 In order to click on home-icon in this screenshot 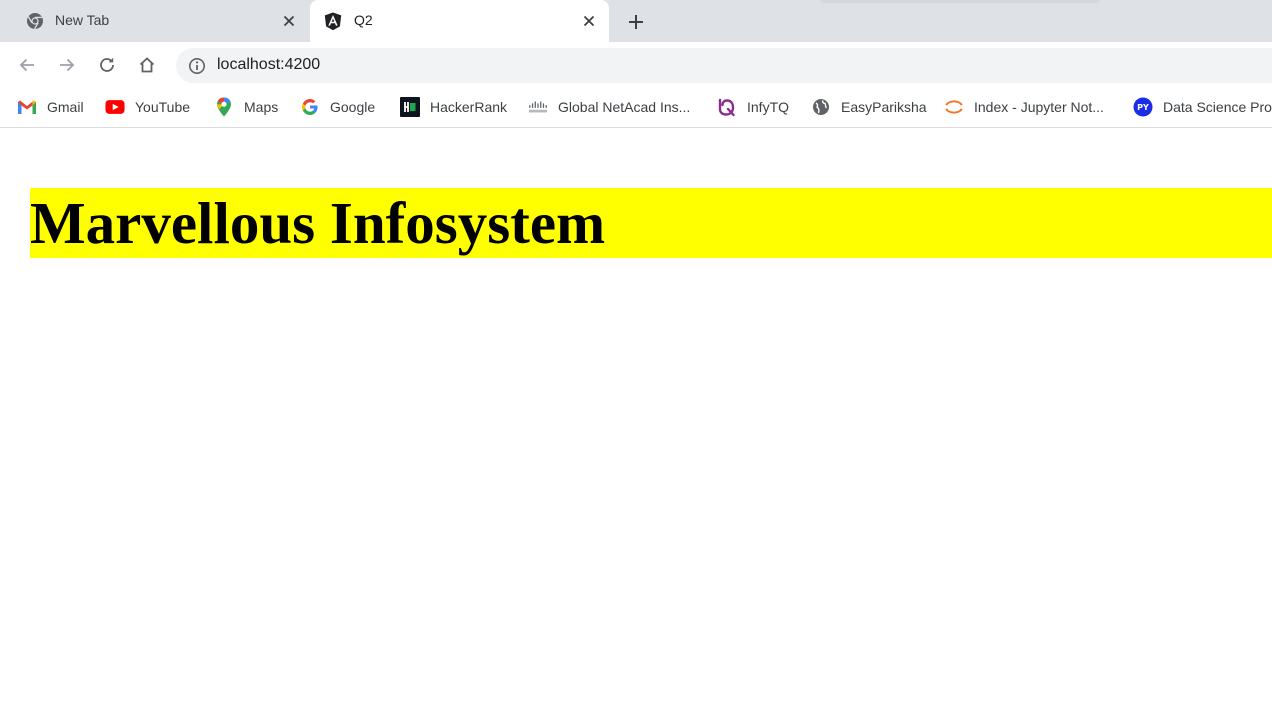, I will do `click(147, 65)`.